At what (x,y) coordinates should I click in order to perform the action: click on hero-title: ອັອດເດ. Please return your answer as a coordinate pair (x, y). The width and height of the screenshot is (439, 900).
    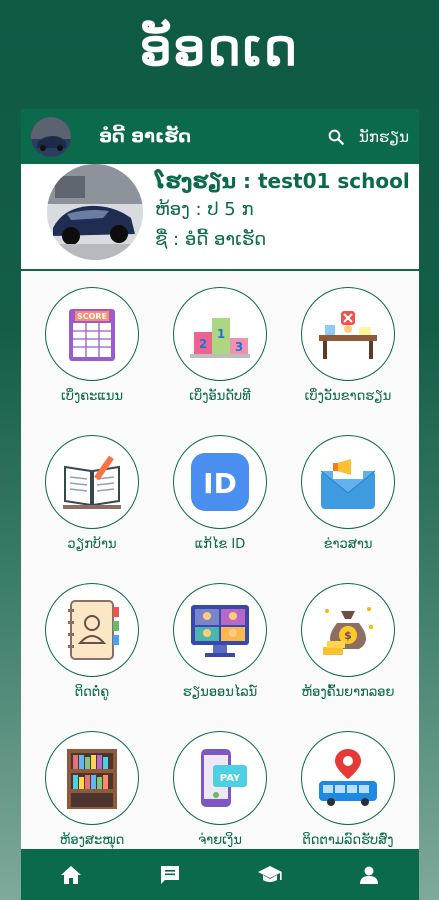
    Looking at the image, I should click on (219, 47).